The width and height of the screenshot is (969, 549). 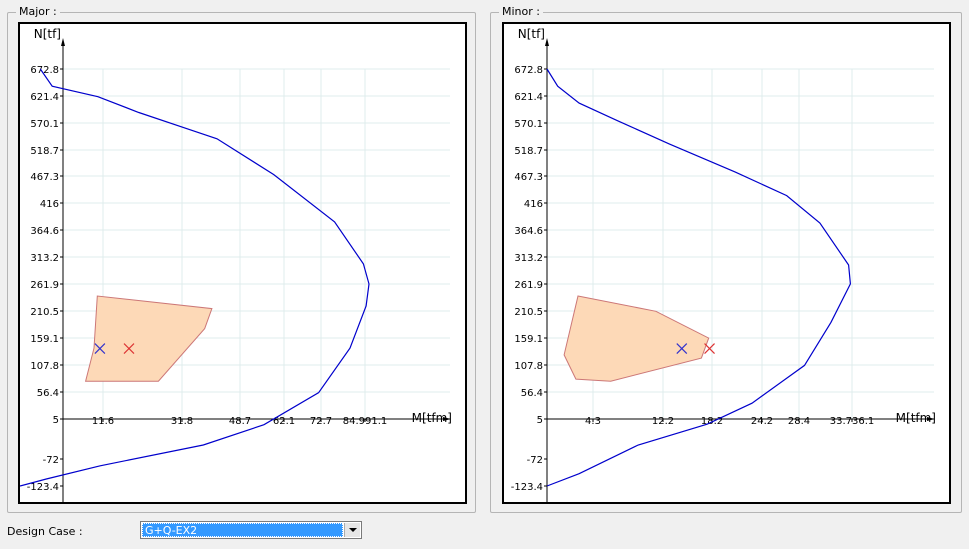 I want to click on x-tick-label: 4.3, so click(x=593, y=421).